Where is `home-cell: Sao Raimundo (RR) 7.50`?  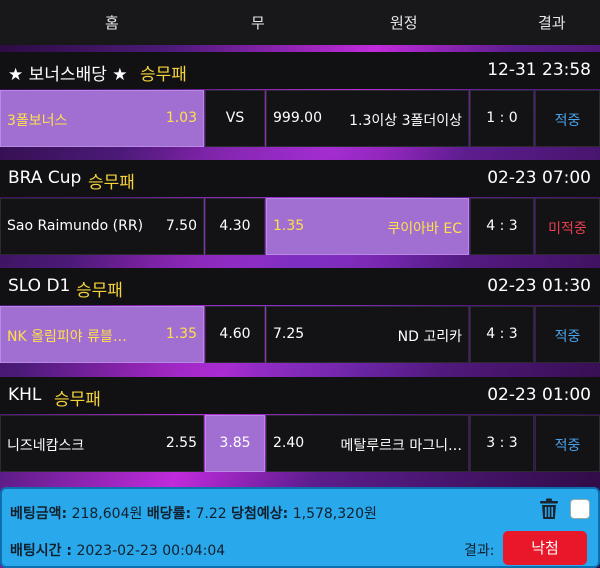
home-cell: Sao Raimundo (RR) 7.50 is located at coordinates (102, 226).